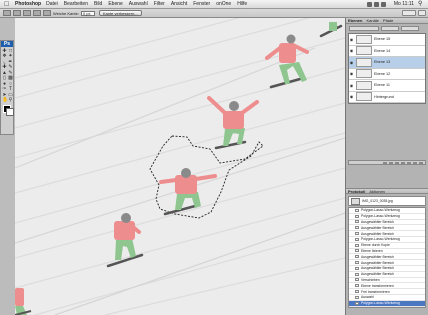 This screenshot has width=428, height=315. Describe the element at coordinates (404, 4) in the screenshot. I see `menubar-clock: Mo 11:11` at that location.